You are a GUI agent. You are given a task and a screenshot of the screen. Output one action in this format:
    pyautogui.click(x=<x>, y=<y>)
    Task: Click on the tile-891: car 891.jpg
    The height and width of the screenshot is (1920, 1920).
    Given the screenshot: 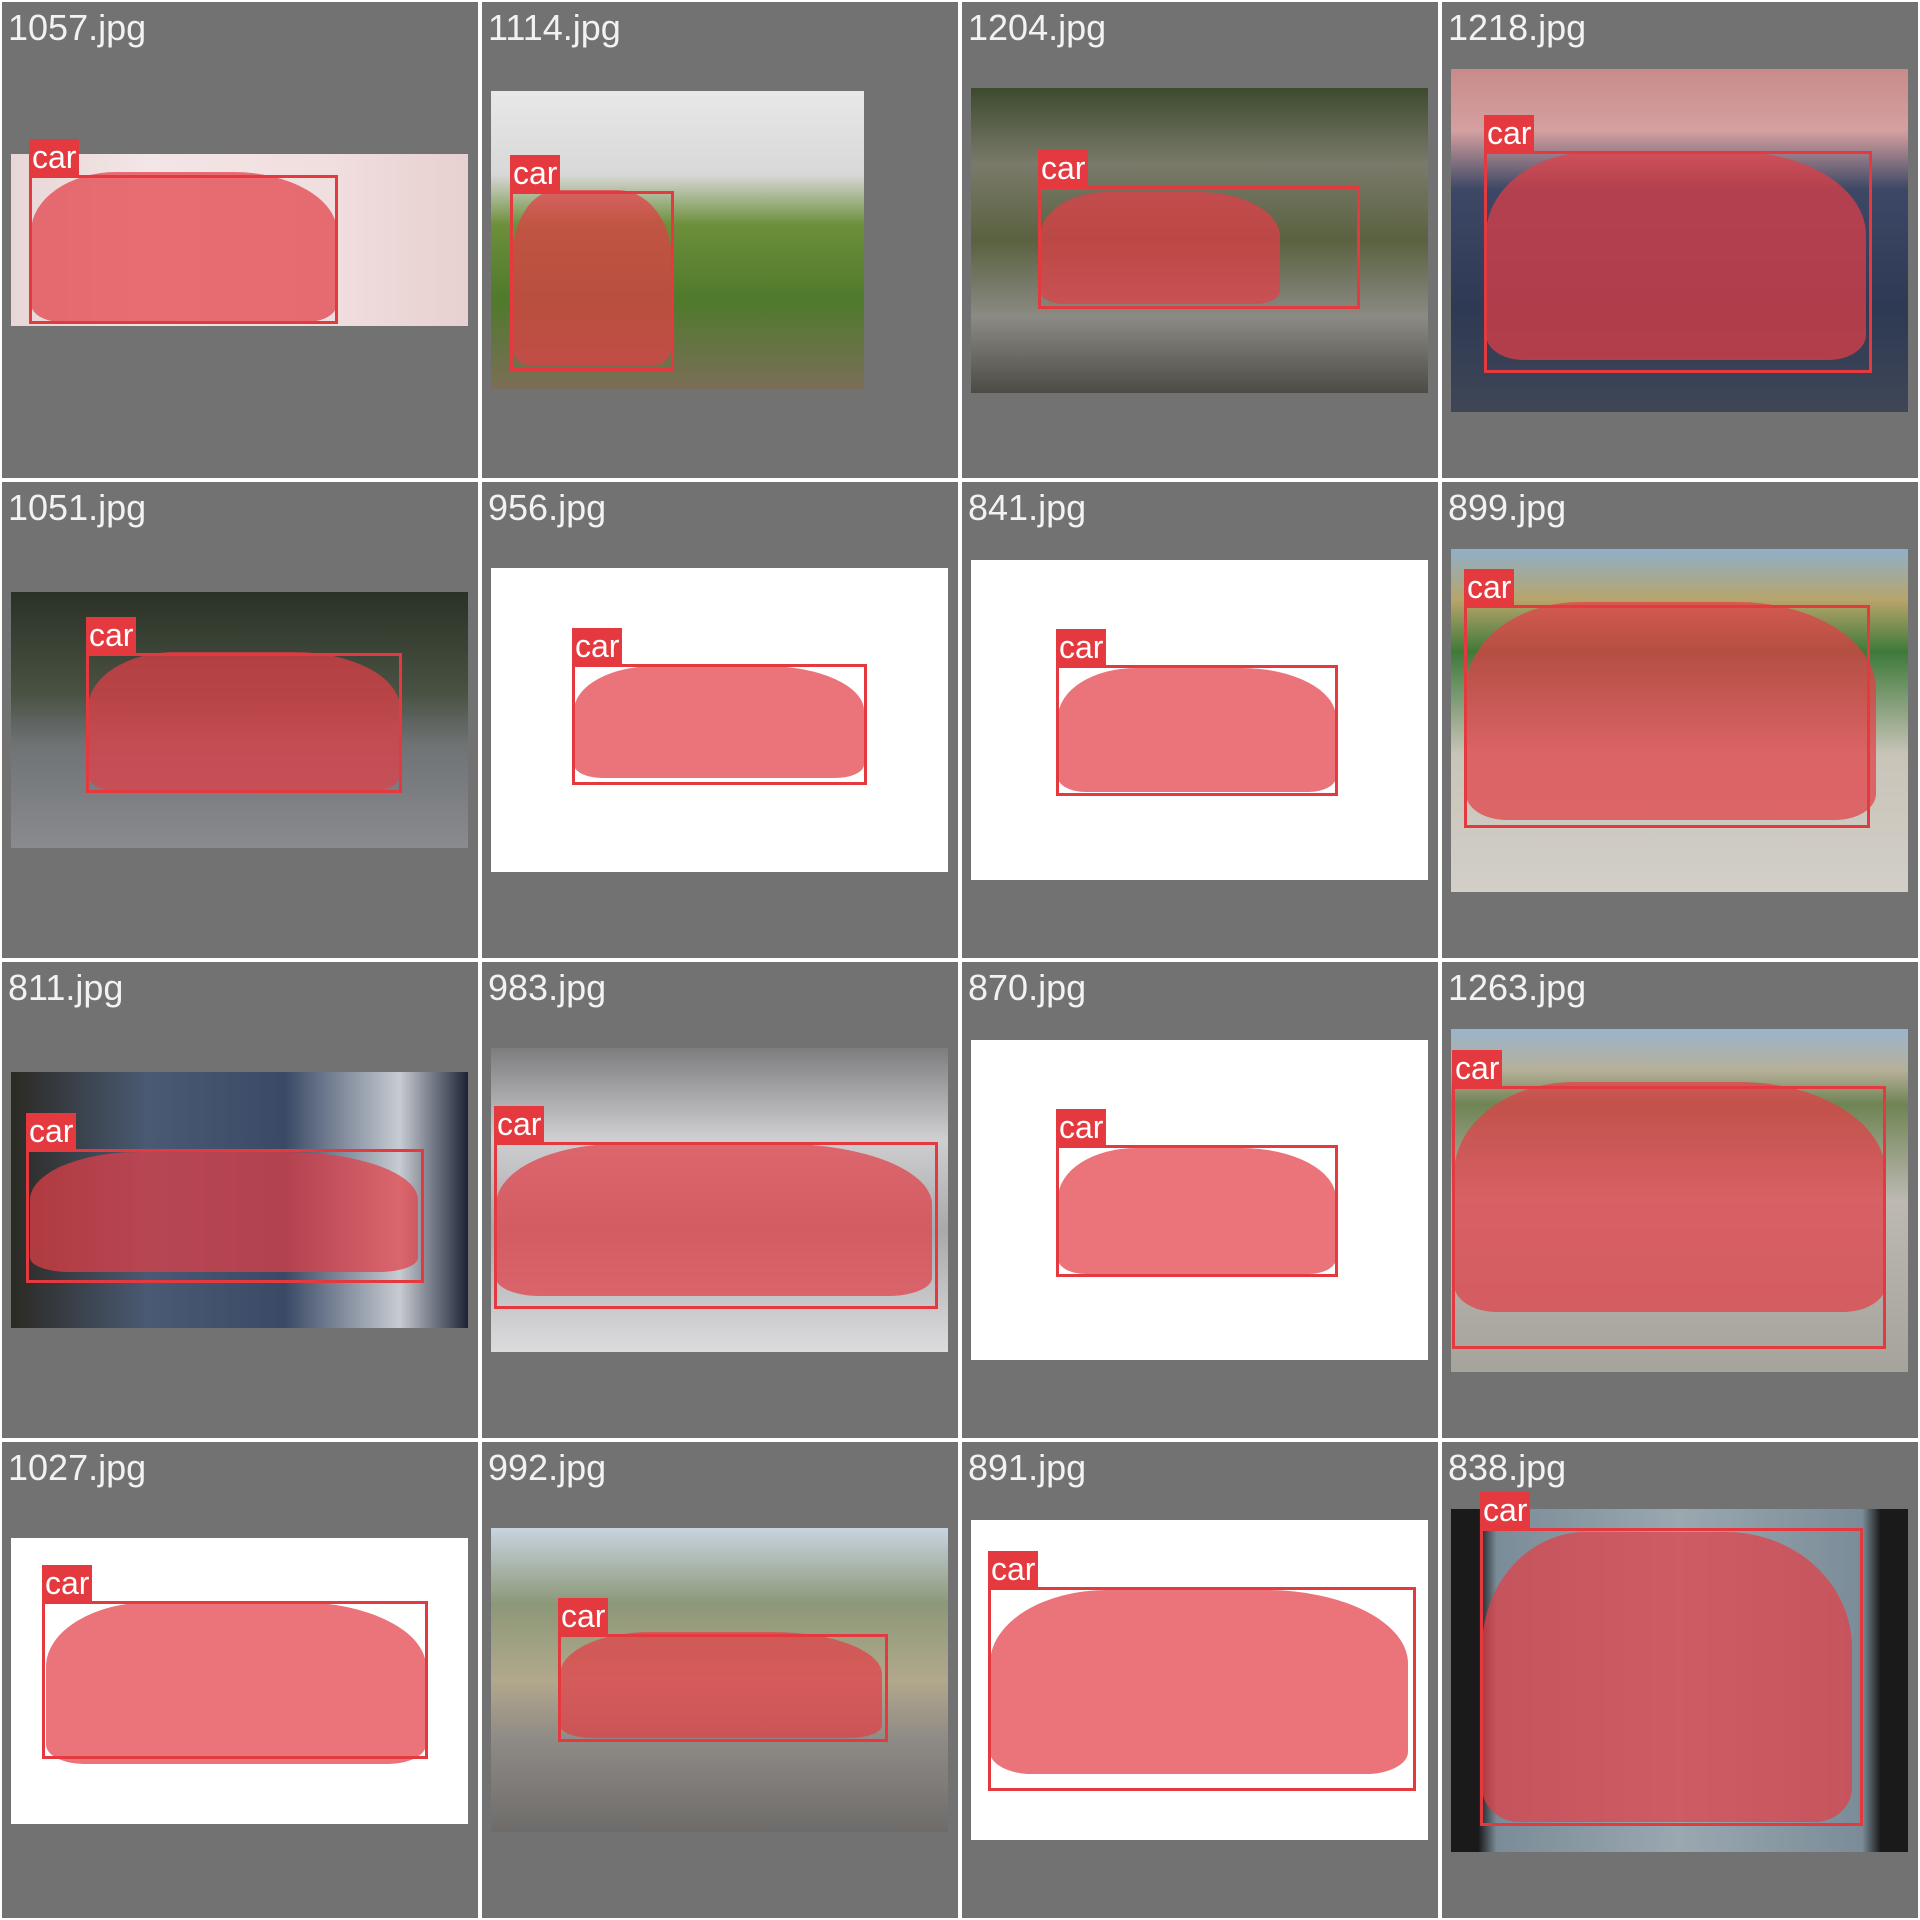 What is the action you would take?
    pyautogui.click(x=1200, y=1680)
    